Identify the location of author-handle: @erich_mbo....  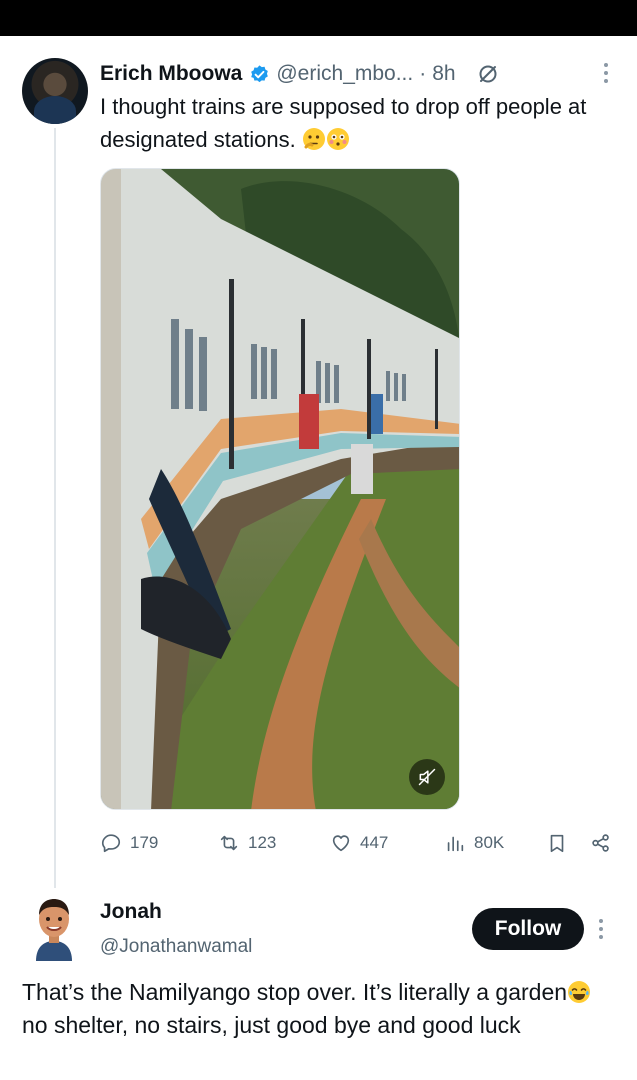
(344, 74).